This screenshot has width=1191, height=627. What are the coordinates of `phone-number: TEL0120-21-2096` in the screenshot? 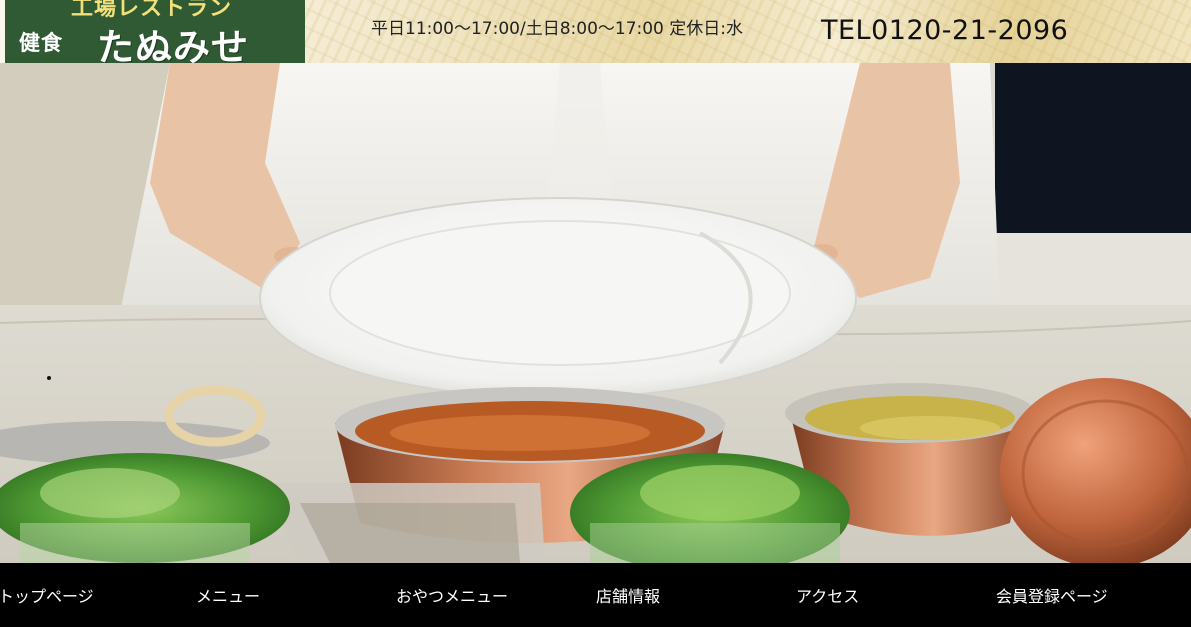 It's located at (944, 30).